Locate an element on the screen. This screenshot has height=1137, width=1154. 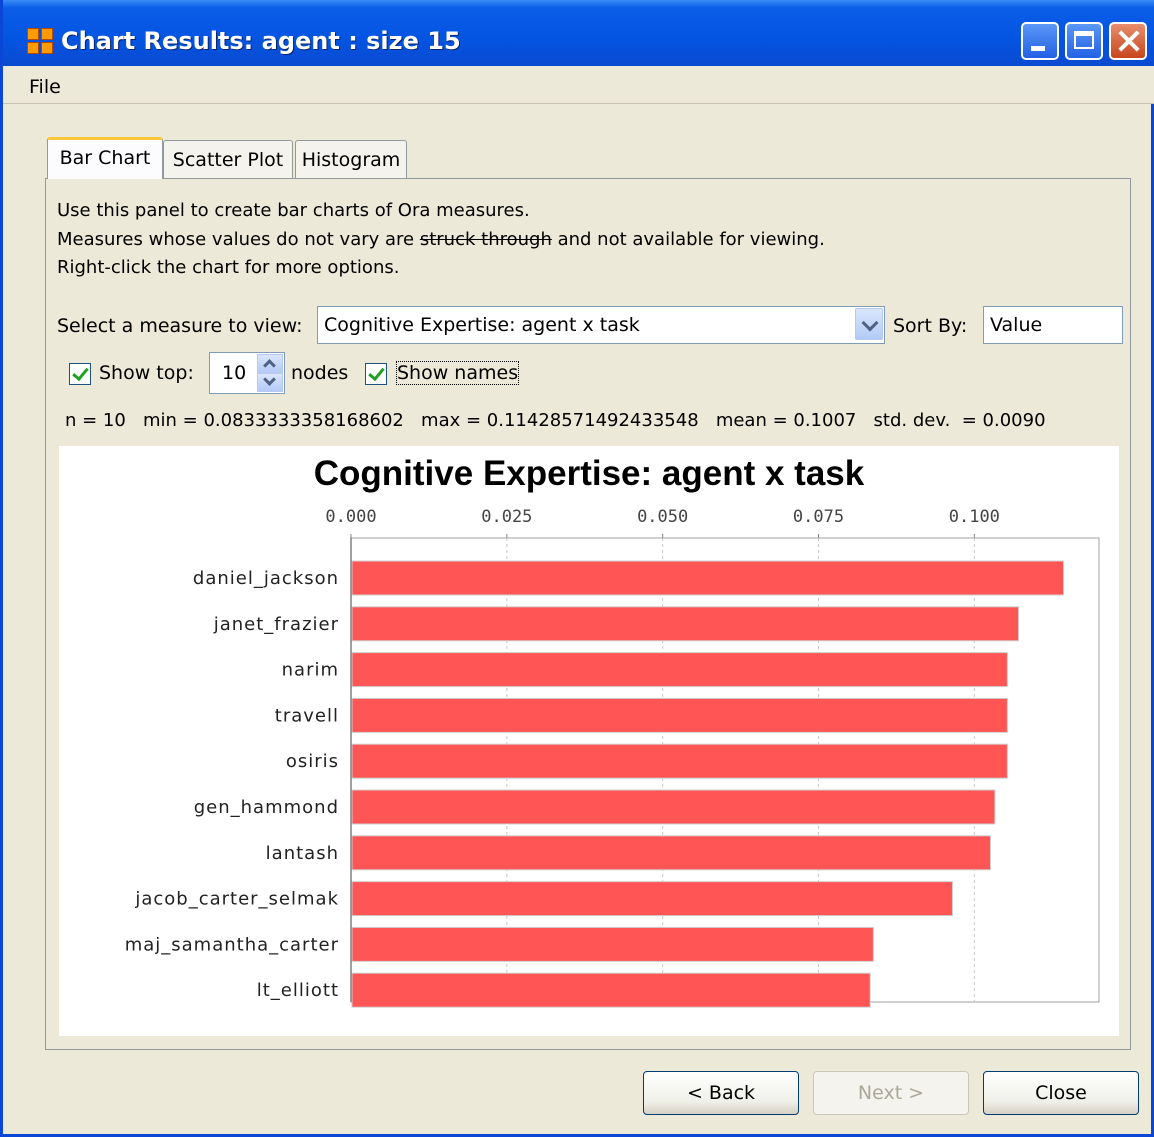
close-button: Close is located at coordinates (1061, 1093).